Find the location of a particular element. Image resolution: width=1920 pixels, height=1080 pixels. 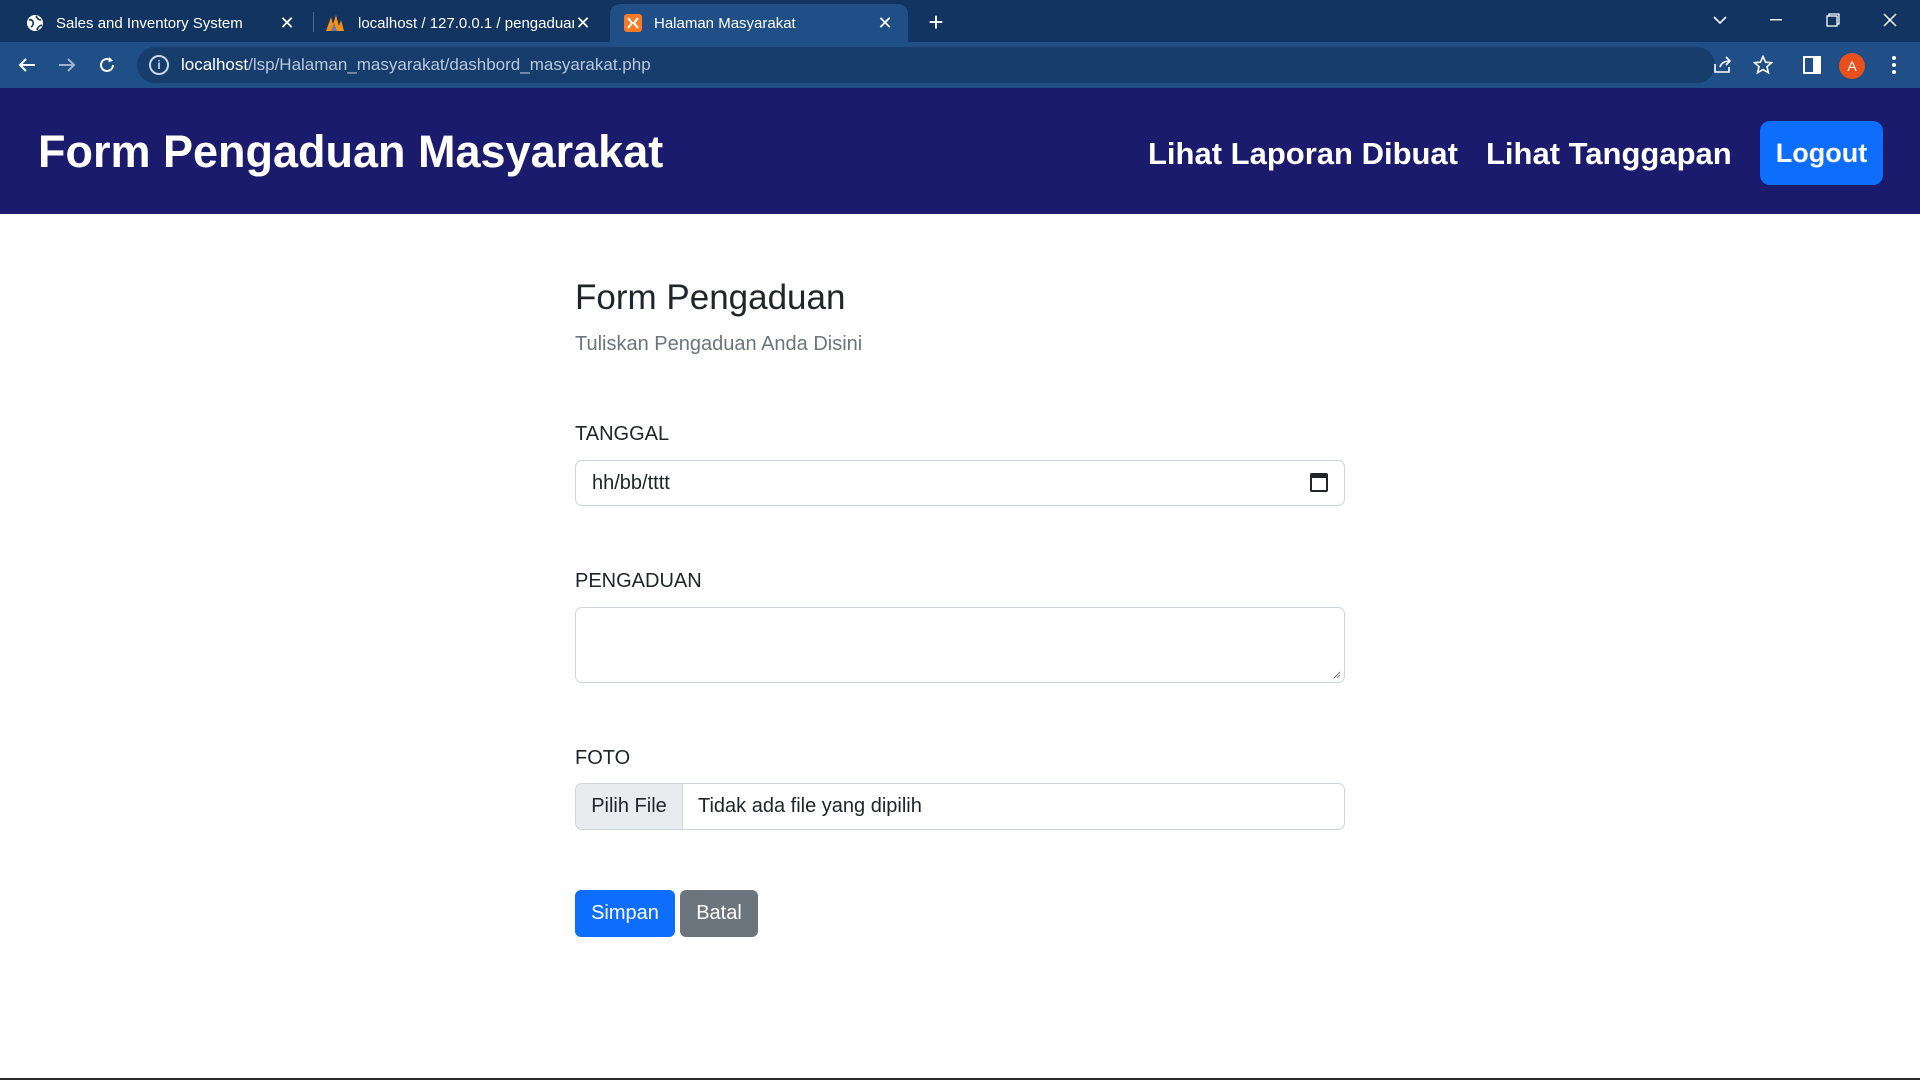

file-status-text: Tidak ada file yang dipilih is located at coordinates (810, 806).